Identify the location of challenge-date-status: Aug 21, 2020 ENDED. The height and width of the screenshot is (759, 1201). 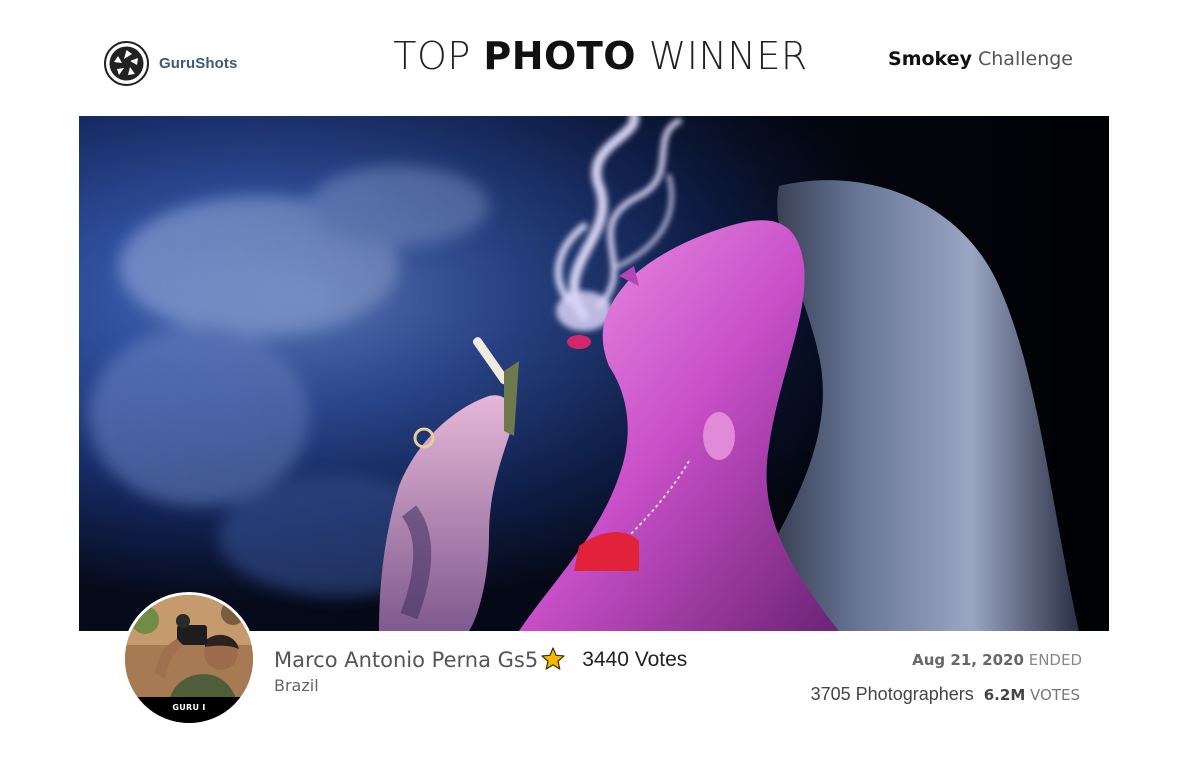
(997, 660).